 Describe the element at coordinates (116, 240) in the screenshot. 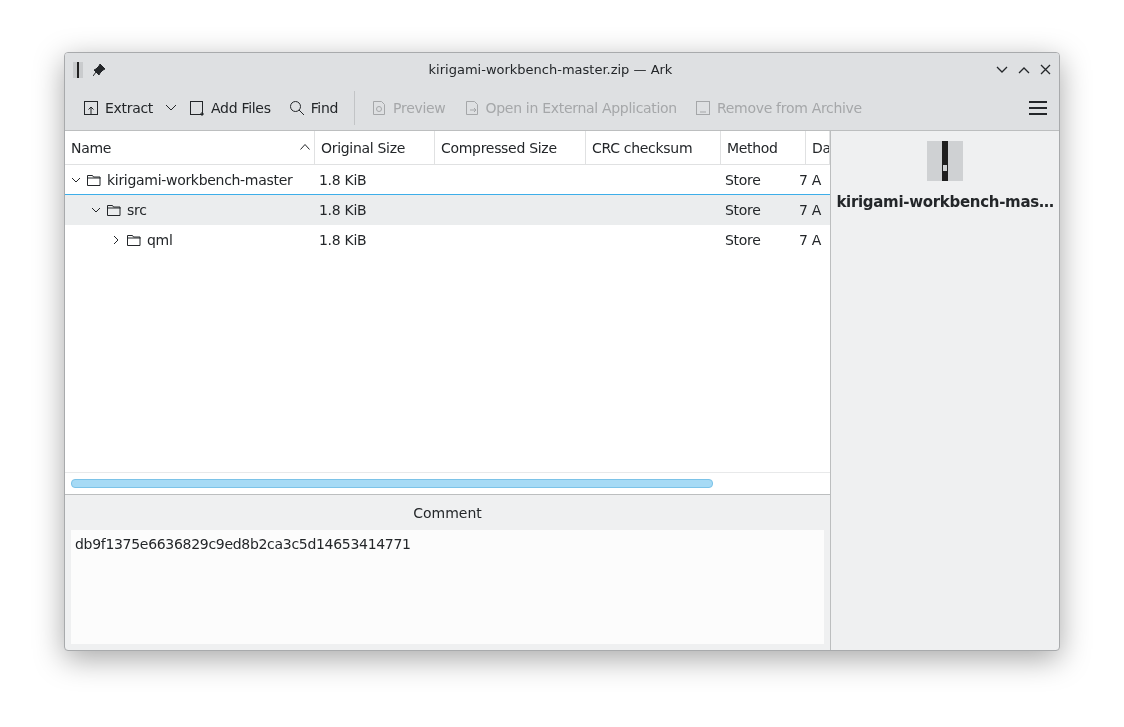

I see `chevron-right-icon` at that location.